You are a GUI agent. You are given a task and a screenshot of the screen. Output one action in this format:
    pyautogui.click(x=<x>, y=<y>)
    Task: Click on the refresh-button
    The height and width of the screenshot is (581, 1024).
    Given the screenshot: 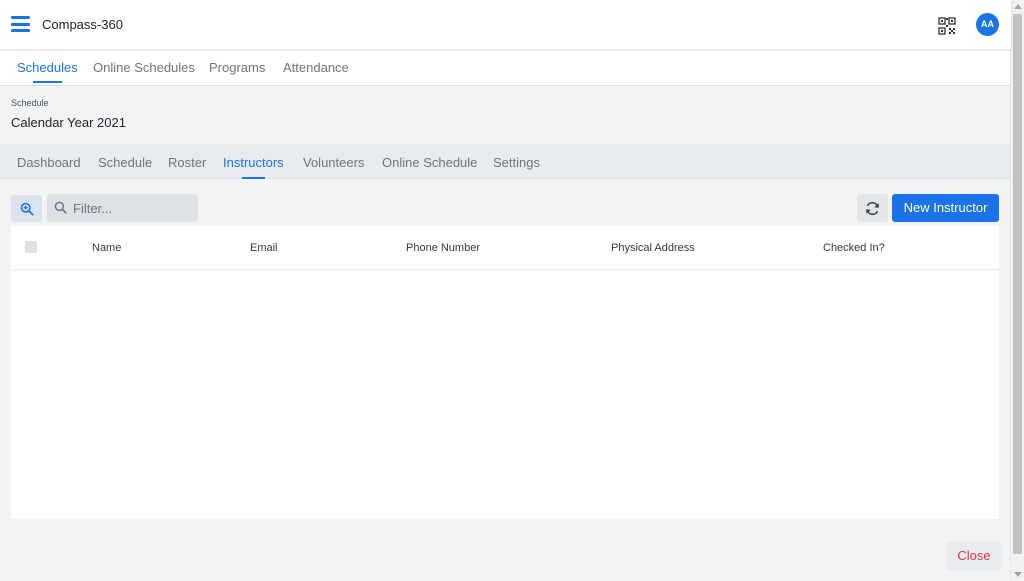 What is the action you would take?
    pyautogui.click(x=872, y=208)
    